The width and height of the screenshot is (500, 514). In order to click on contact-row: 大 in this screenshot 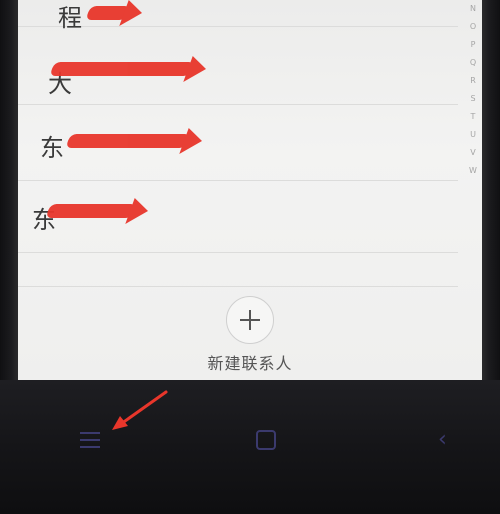, I will do `click(238, 66)`.